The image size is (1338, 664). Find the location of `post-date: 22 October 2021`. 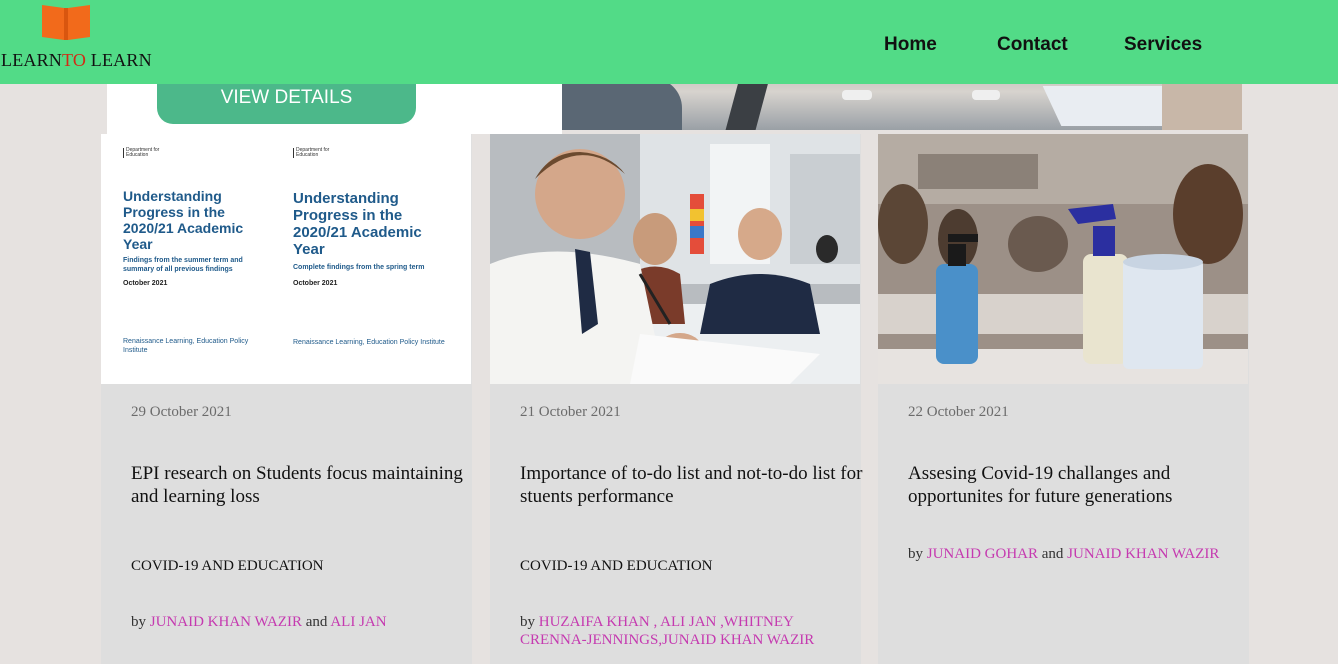

post-date: 22 October 2021 is located at coordinates (958, 412).